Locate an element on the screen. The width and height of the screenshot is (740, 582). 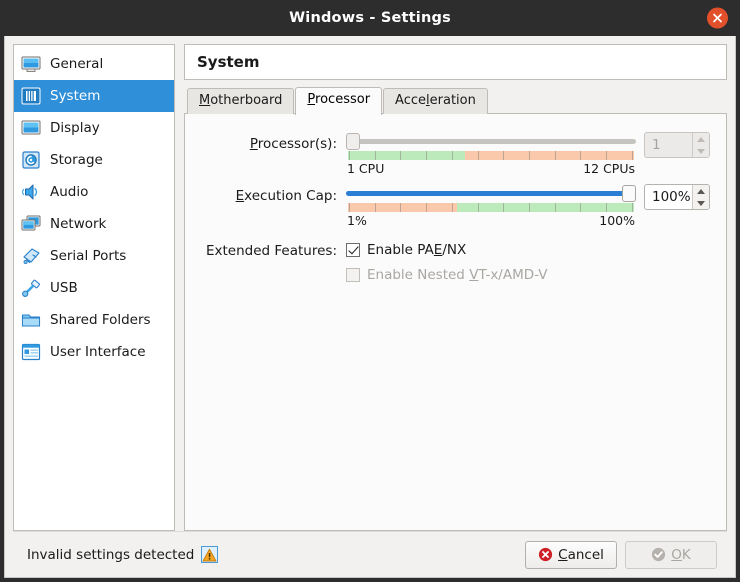
processors-min-label: 1 CPU is located at coordinates (366, 168).